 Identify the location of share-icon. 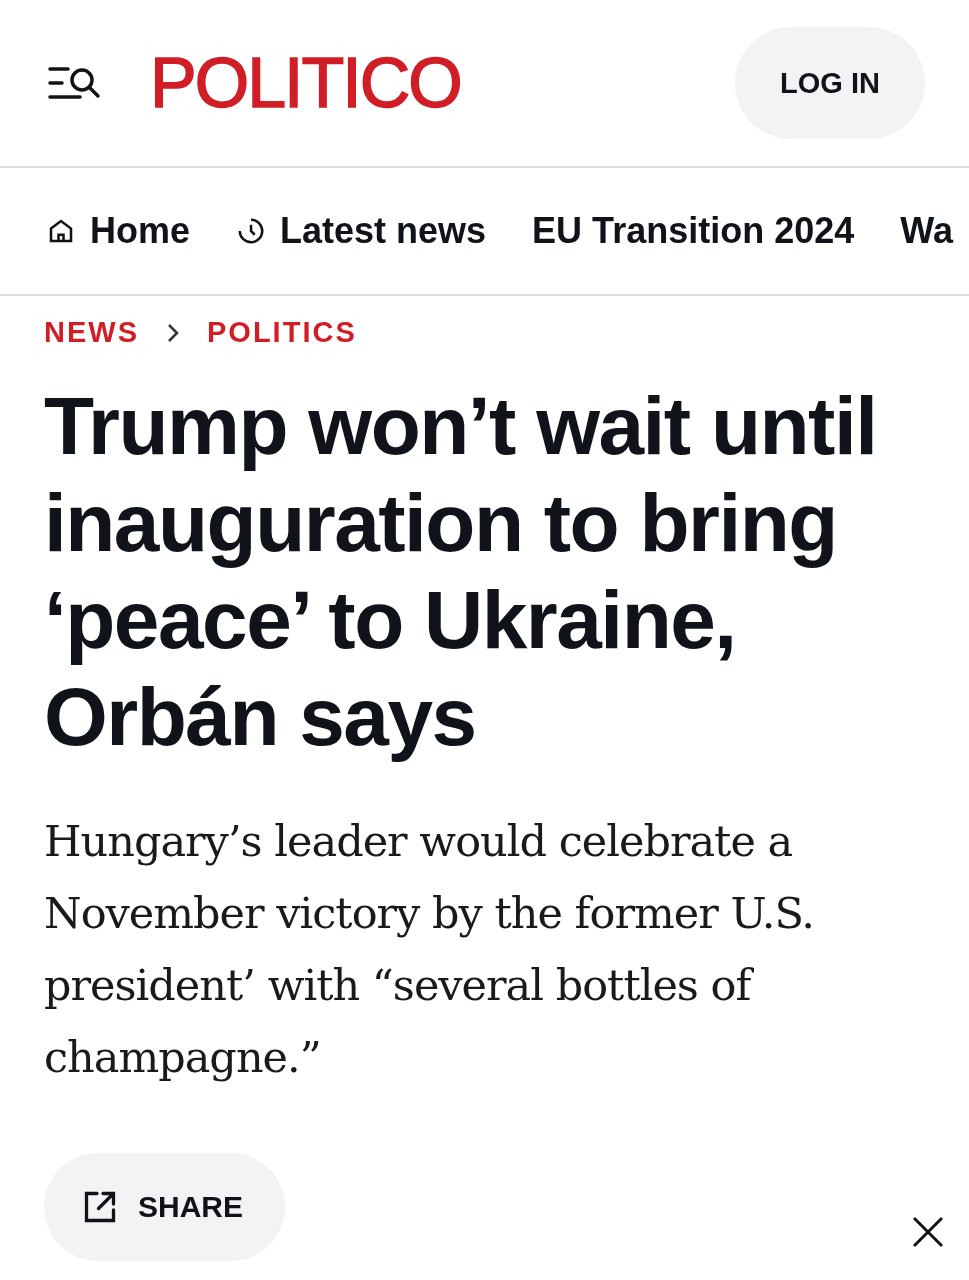
(100, 1207).